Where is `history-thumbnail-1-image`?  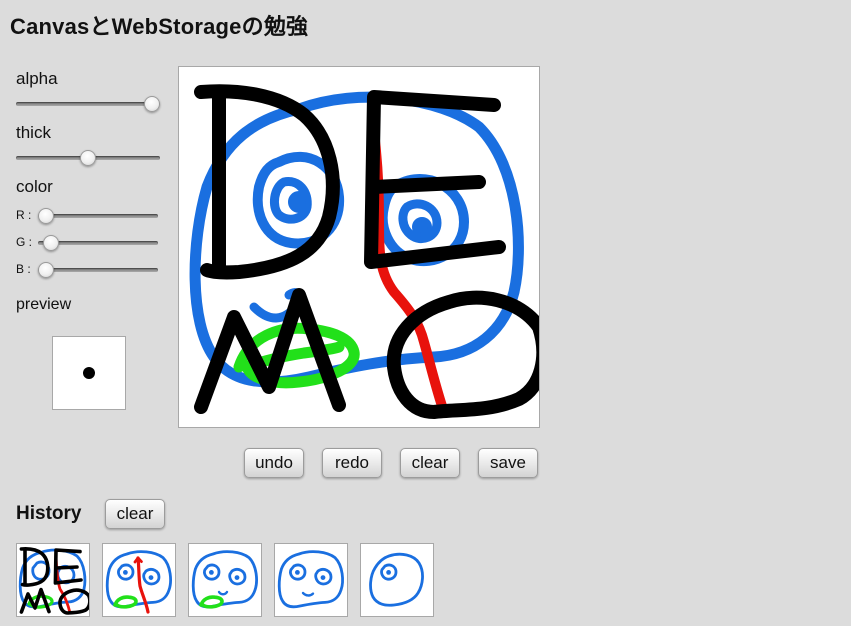
history-thumbnail-1-image is located at coordinates (53, 581).